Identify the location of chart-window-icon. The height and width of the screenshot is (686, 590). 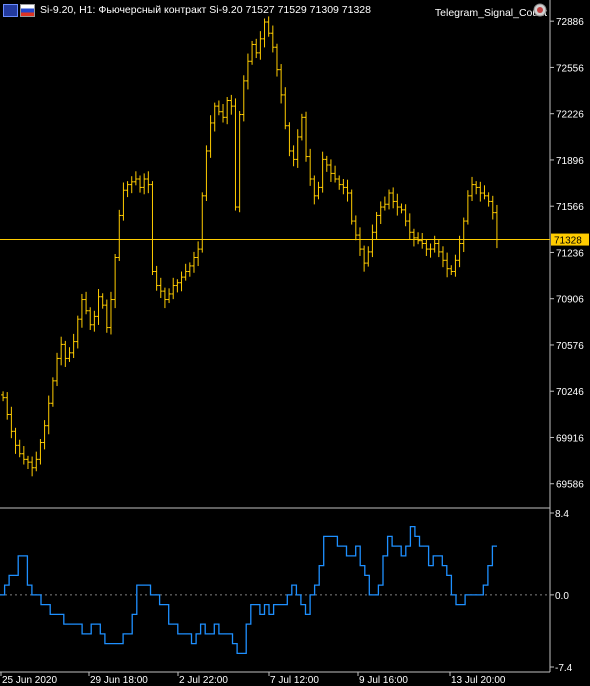
(10, 10).